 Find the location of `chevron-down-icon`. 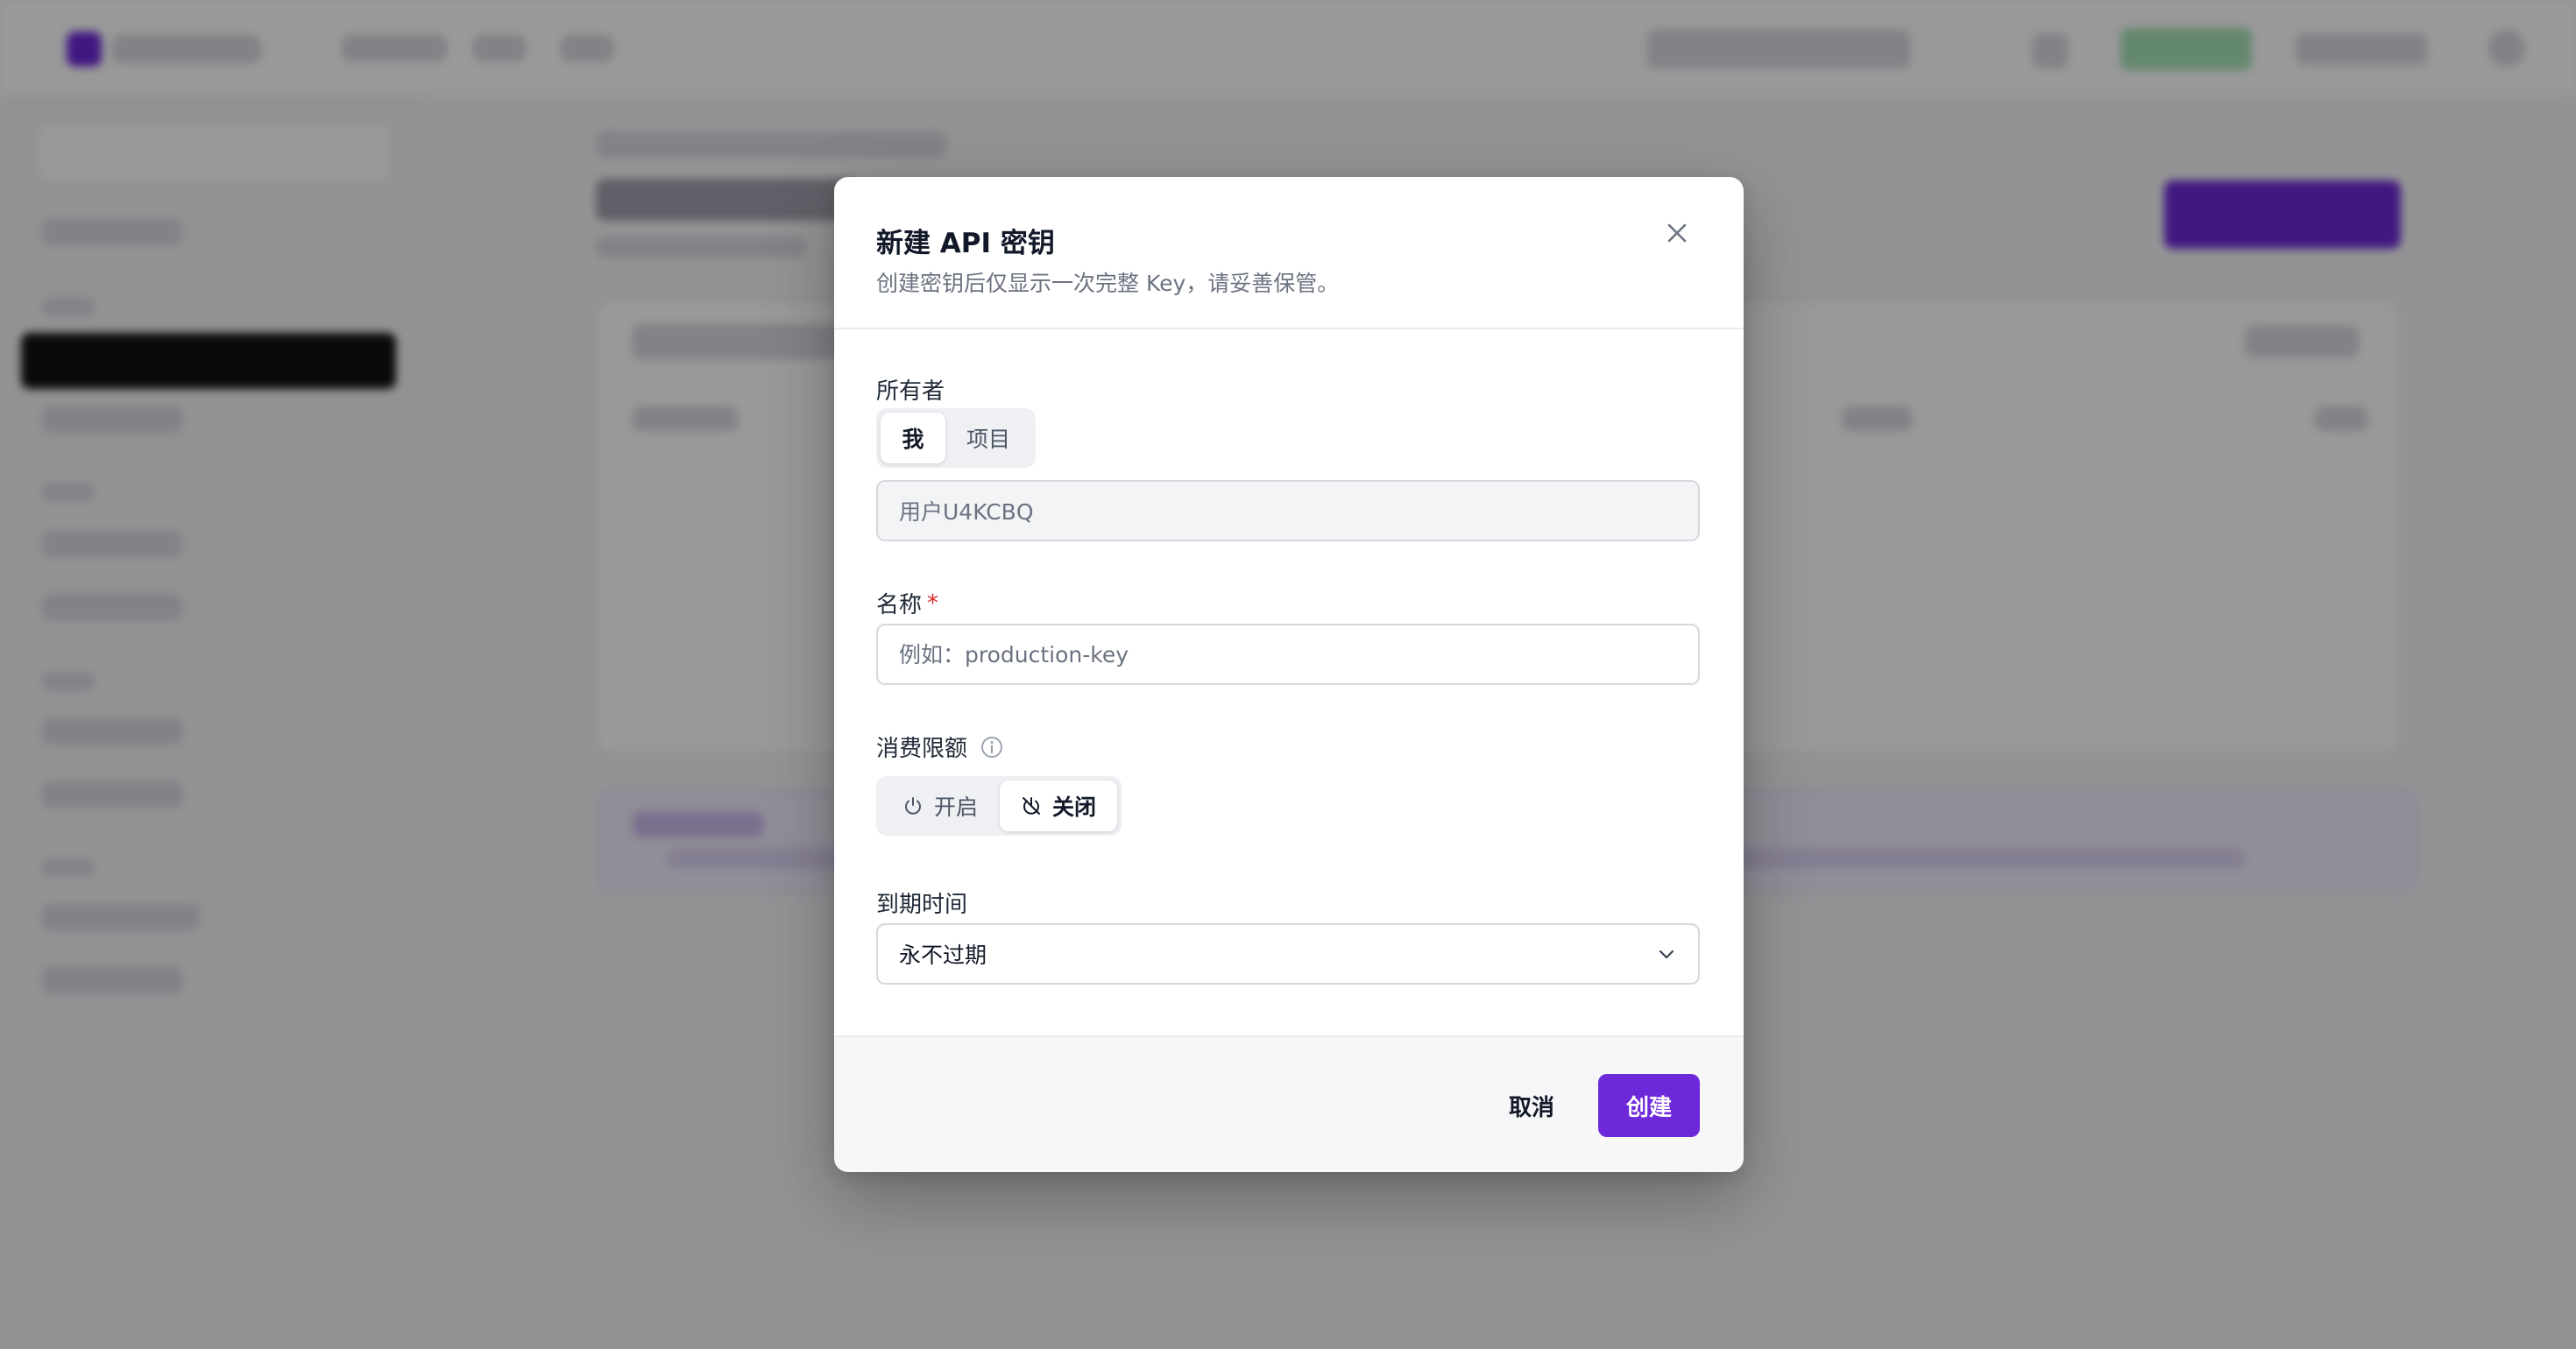

chevron-down-icon is located at coordinates (1666, 954).